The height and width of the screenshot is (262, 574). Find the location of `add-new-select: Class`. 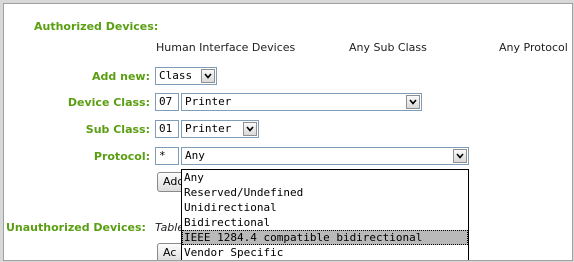

add-new-select: Class is located at coordinates (186, 76).